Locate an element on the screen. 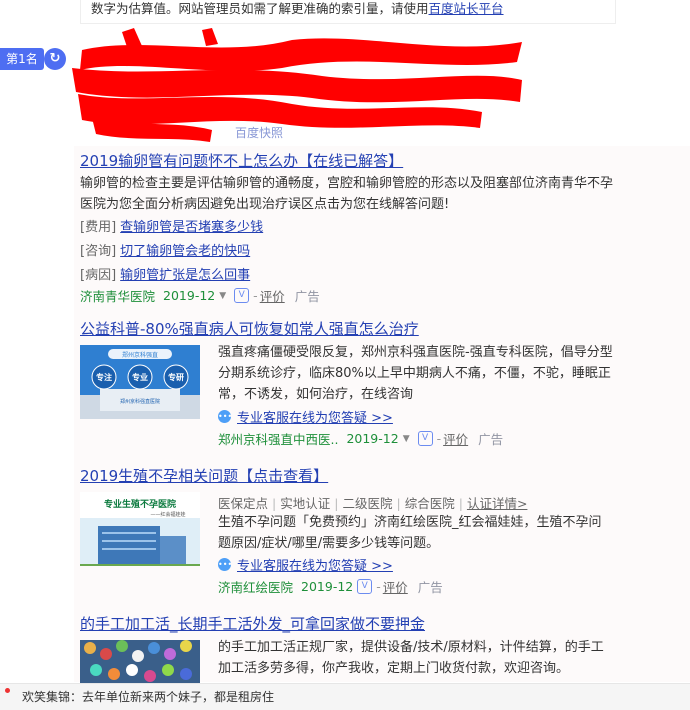 The height and width of the screenshot is (710, 690). result-3-title: 2019生殖不孕相关问题【点击查看】 is located at coordinates (204, 475).